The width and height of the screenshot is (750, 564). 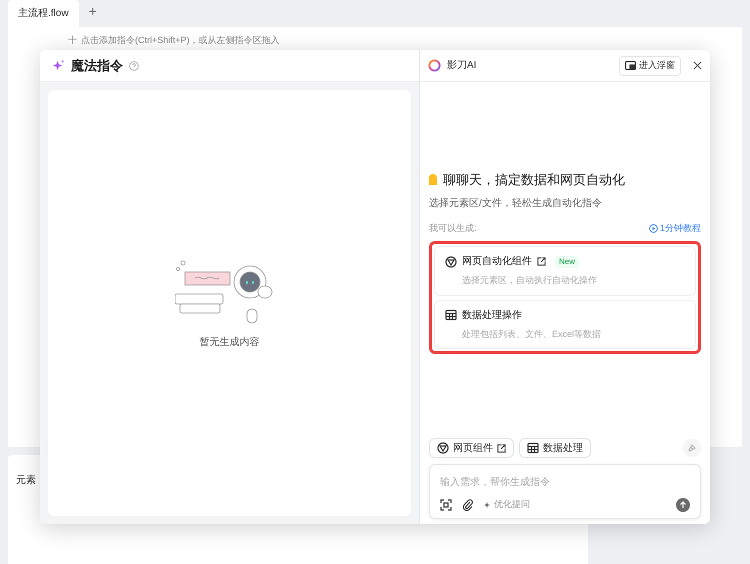 I want to click on section-label: 我可以生成:, so click(x=453, y=228).